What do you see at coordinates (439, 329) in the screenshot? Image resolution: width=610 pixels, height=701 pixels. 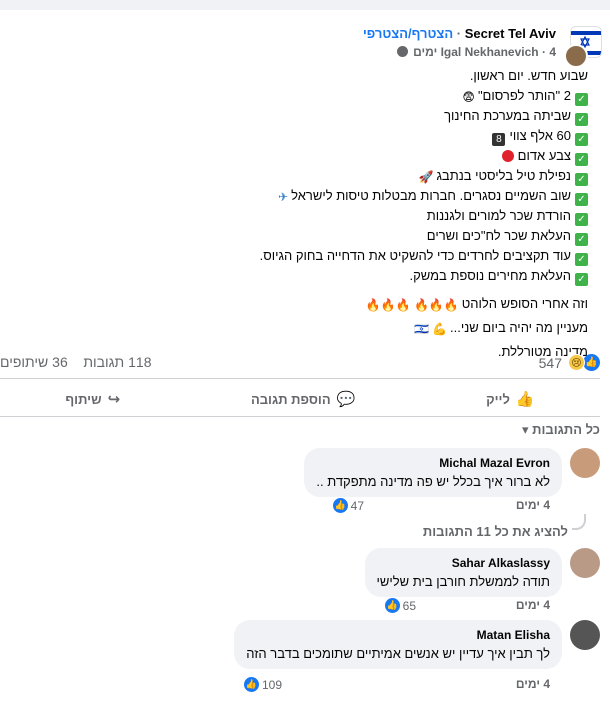 I see `flexed-biceps-icon: 💪` at bounding box center [439, 329].